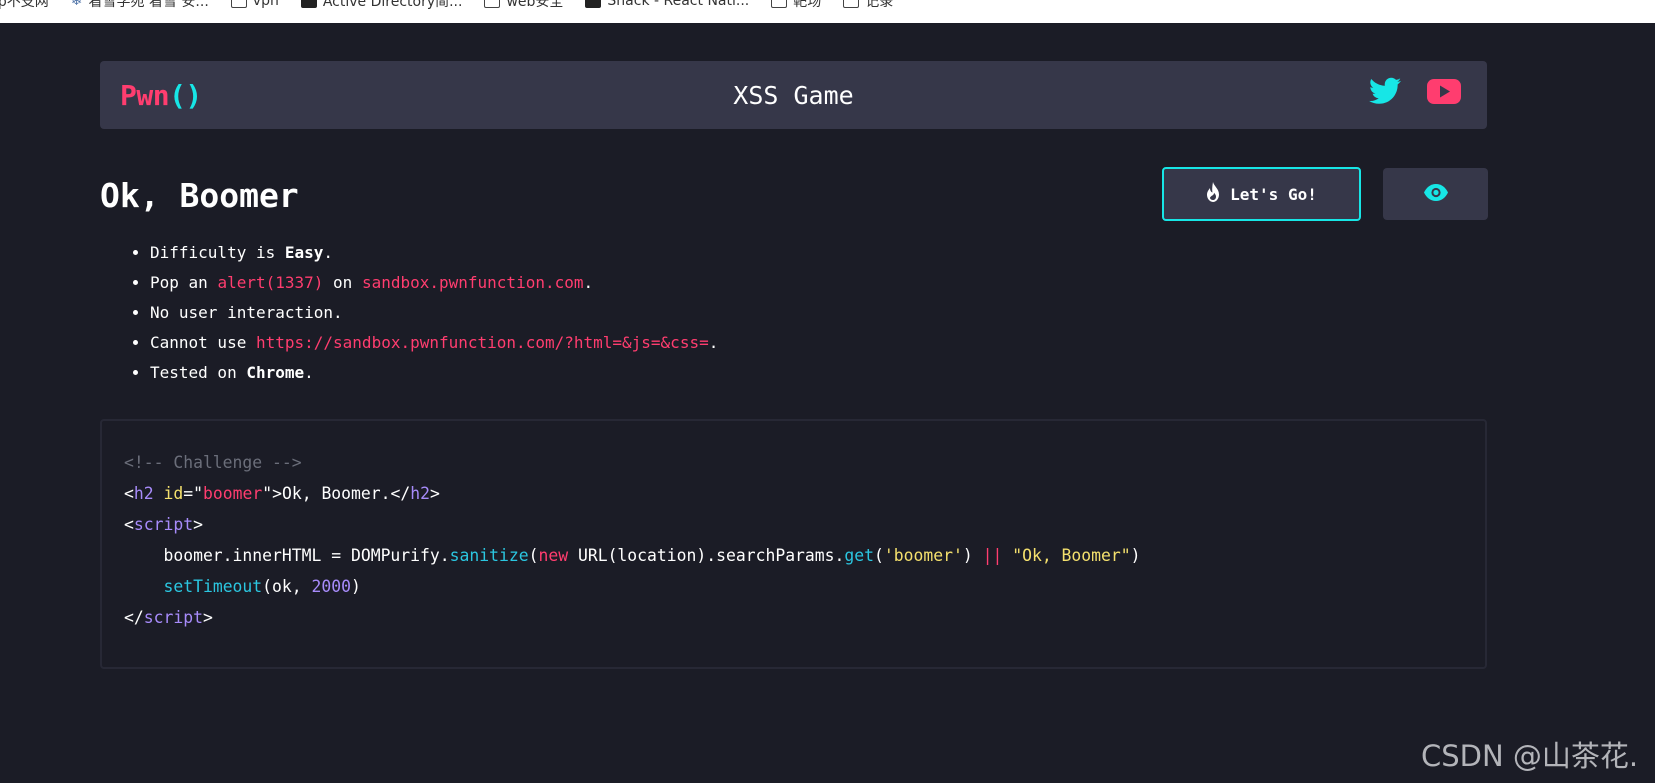  Describe the element at coordinates (879, 5) in the screenshot. I see `bookmark-label: 记录` at that location.